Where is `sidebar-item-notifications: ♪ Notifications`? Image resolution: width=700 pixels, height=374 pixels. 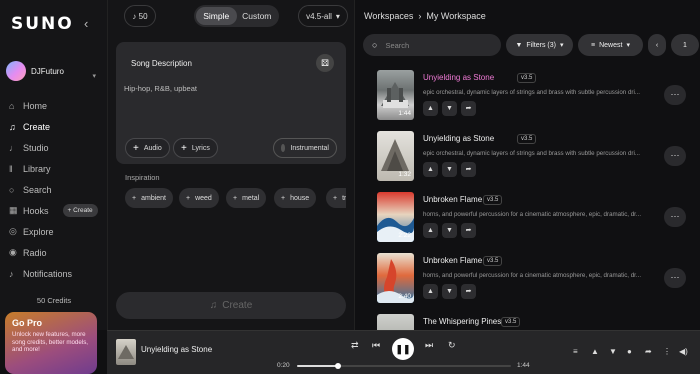
sidebar-item-notifications: ♪ Notifications is located at coordinates (57, 273).